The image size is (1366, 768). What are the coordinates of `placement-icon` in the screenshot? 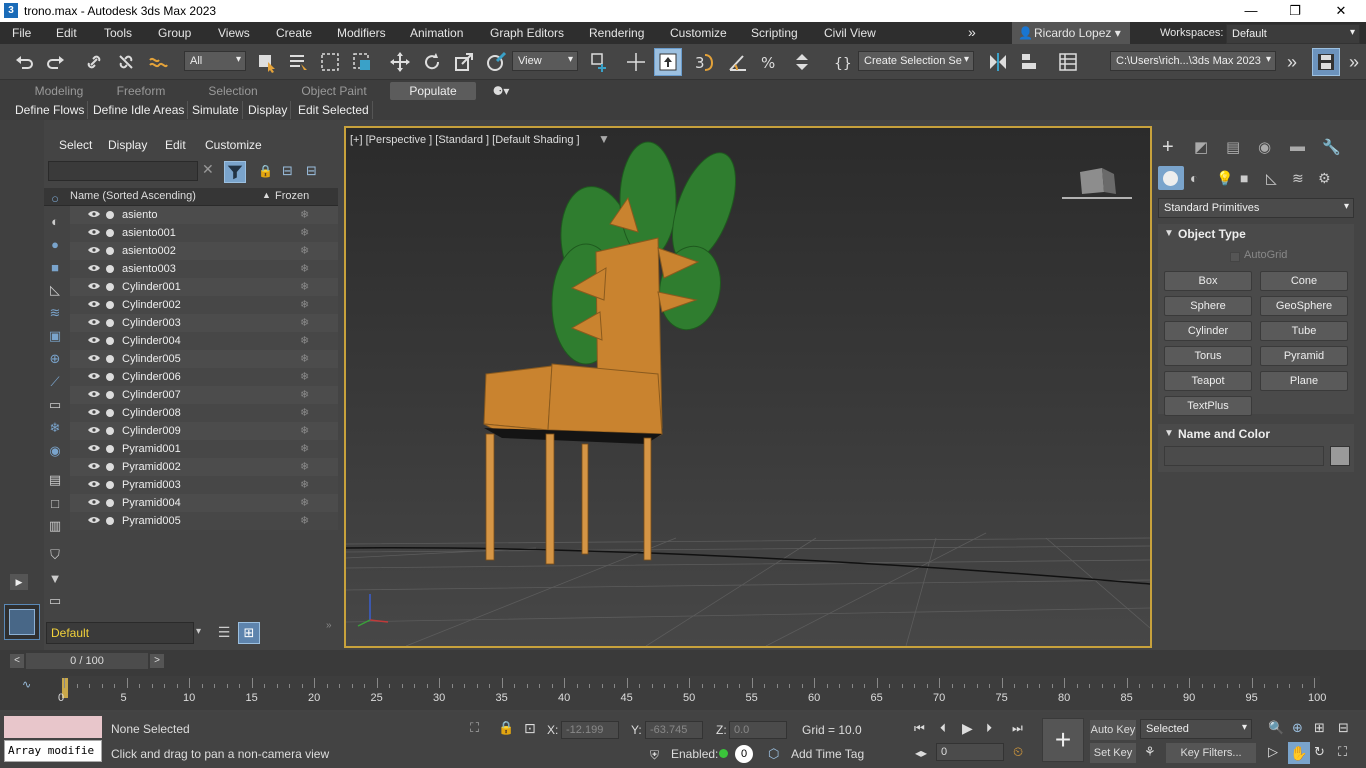 It's located at (496, 62).